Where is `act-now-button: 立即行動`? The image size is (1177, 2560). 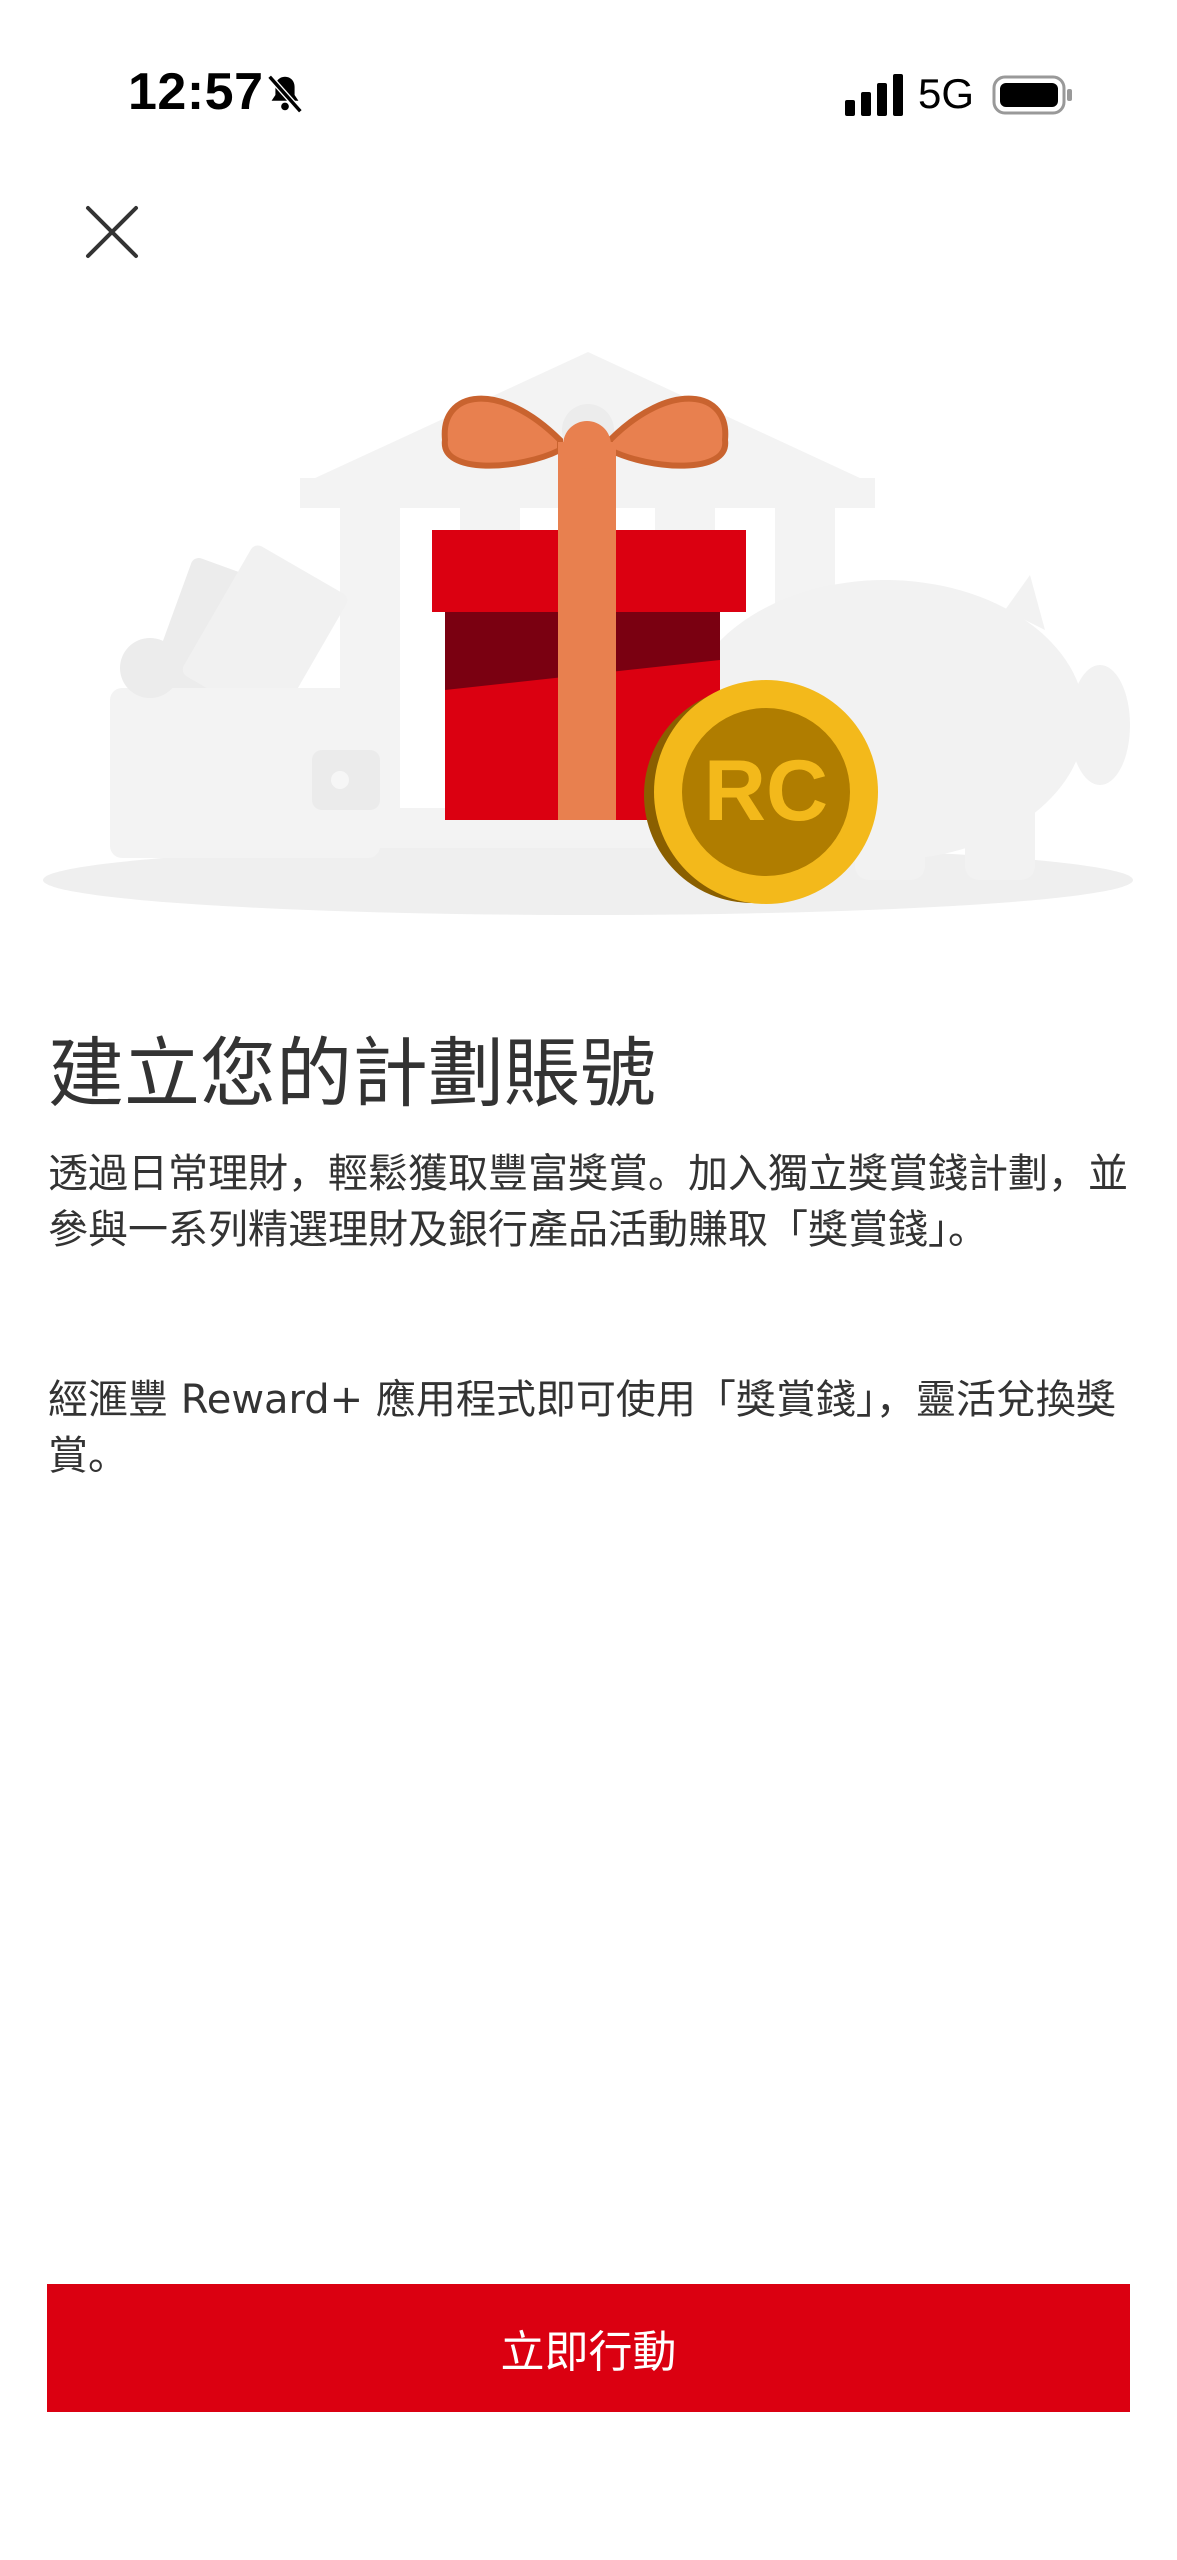 act-now-button: 立即行動 is located at coordinates (588, 2348).